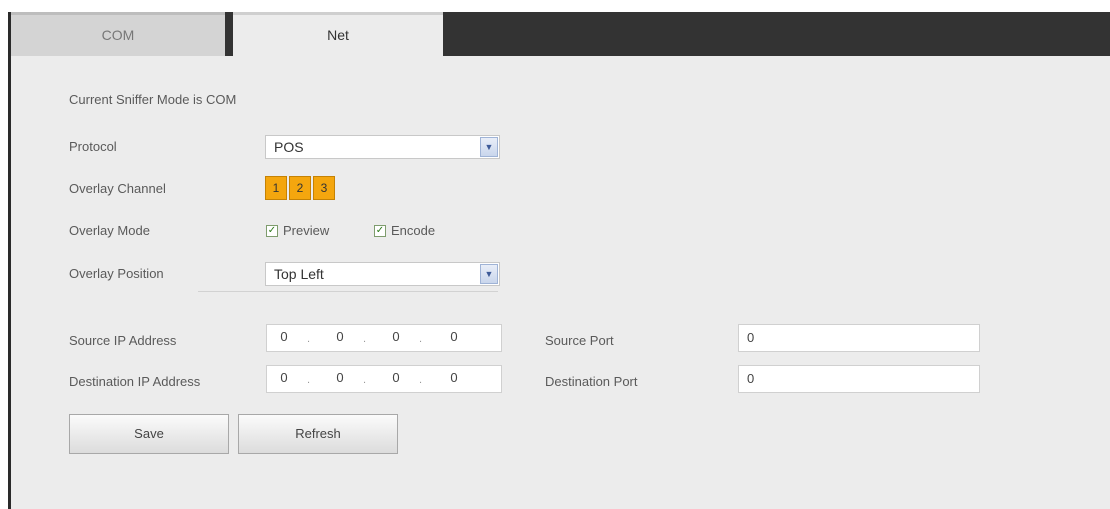 This screenshot has height=509, width=1110. Describe the element at coordinates (299, 274) in the screenshot. I see `overlay-position-value: Top Left` at that location.